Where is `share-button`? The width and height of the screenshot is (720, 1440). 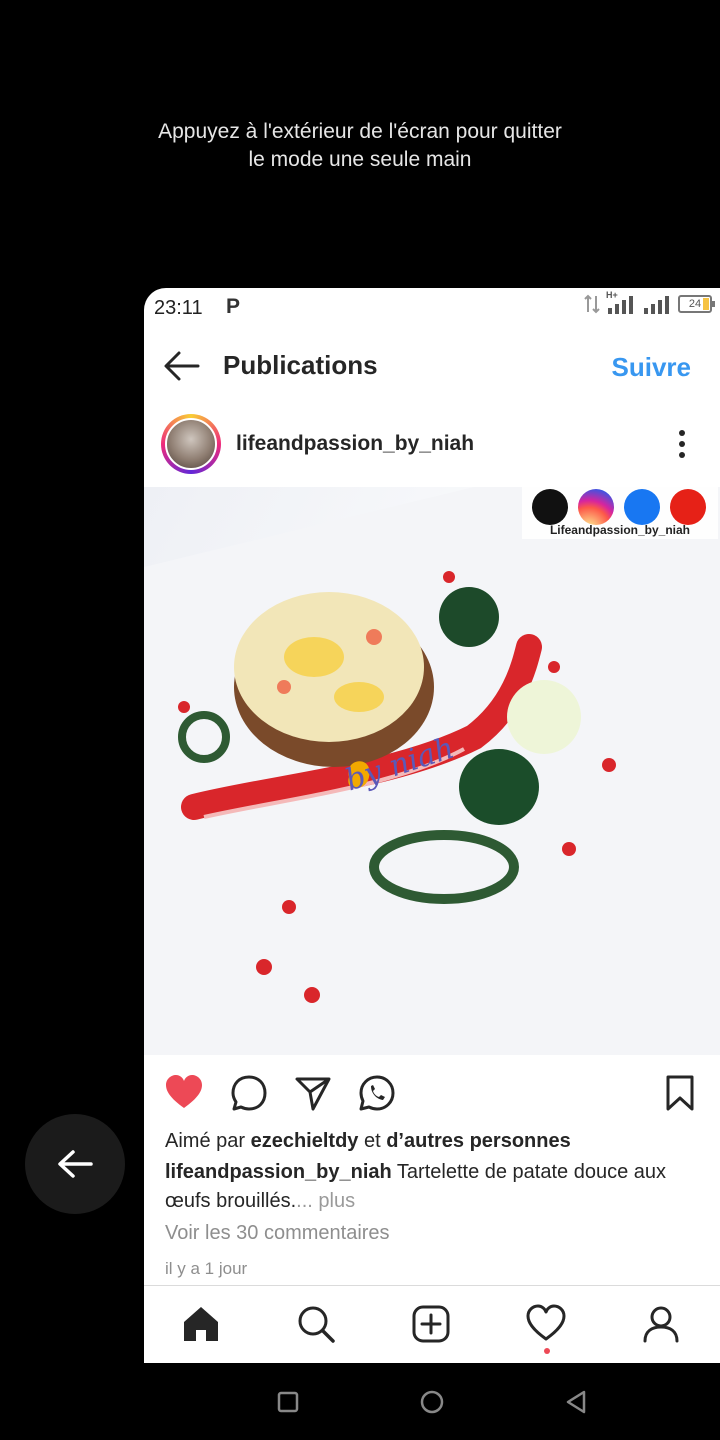 share-button is located at coordinates (313, 1093).